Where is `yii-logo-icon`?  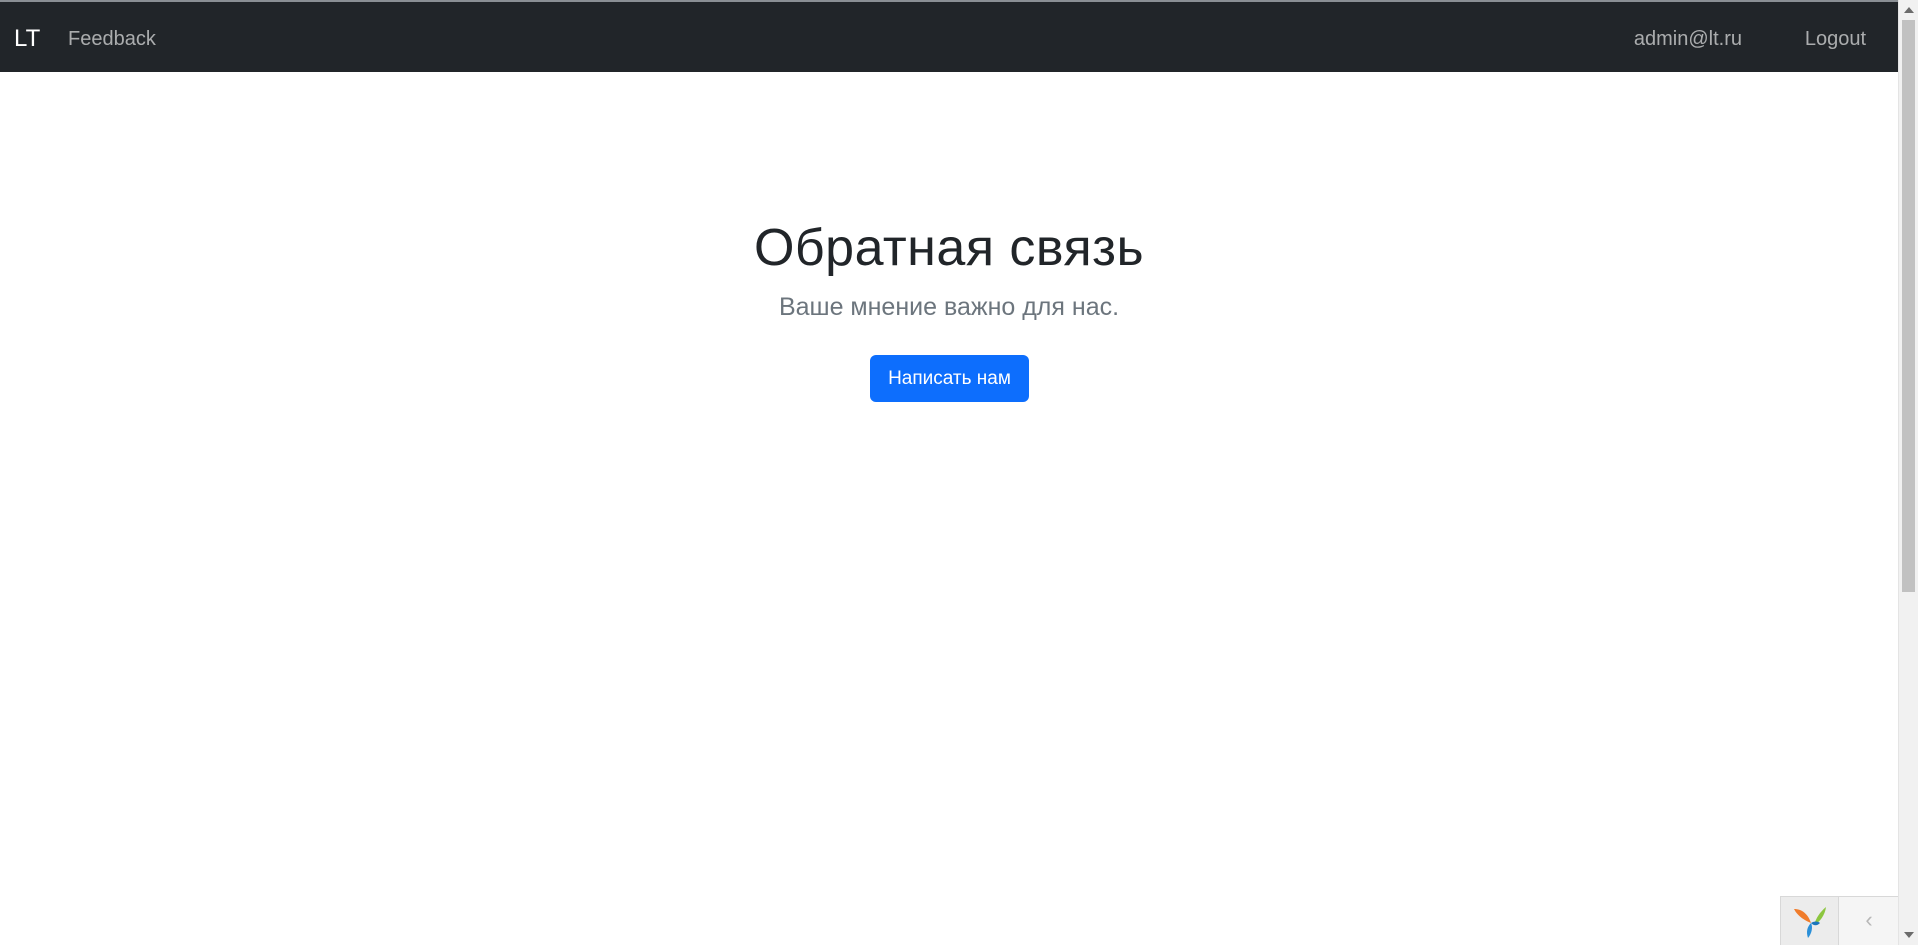
yii-logo-icon is located at coordinates (1810, 921).